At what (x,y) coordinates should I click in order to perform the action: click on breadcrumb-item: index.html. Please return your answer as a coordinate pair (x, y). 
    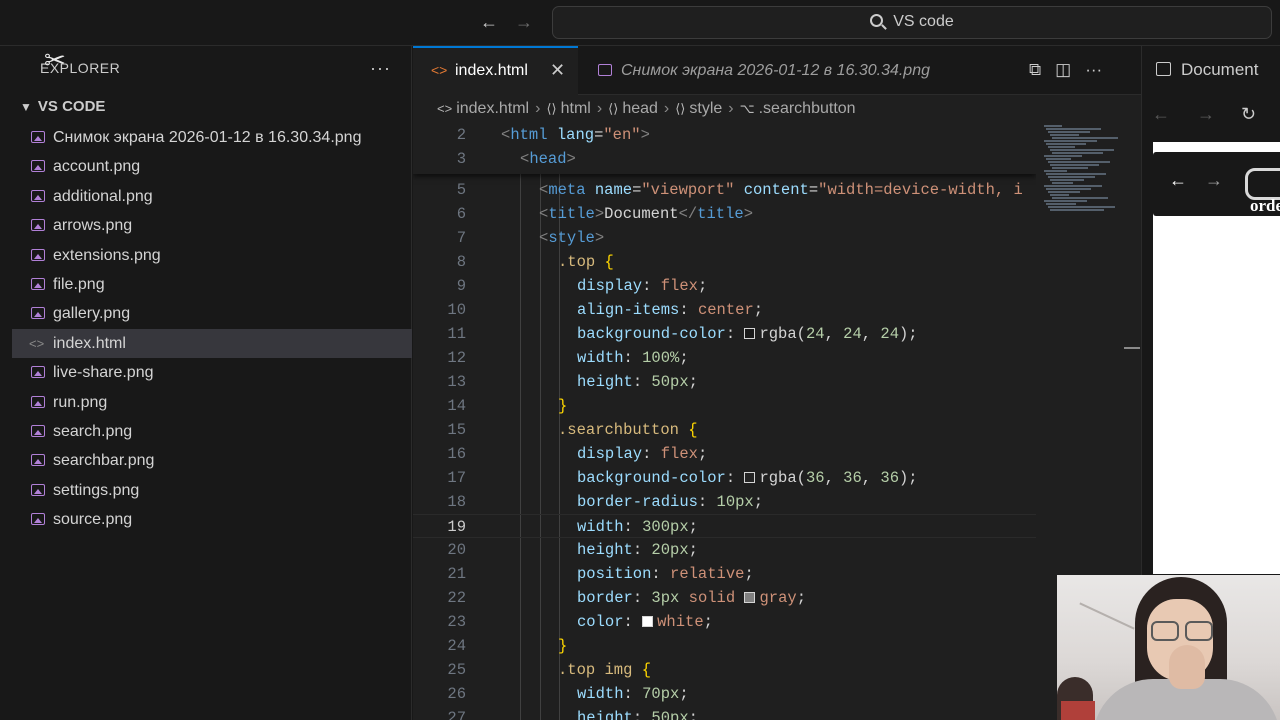
    Looking at the image, I should click on (492, 108).